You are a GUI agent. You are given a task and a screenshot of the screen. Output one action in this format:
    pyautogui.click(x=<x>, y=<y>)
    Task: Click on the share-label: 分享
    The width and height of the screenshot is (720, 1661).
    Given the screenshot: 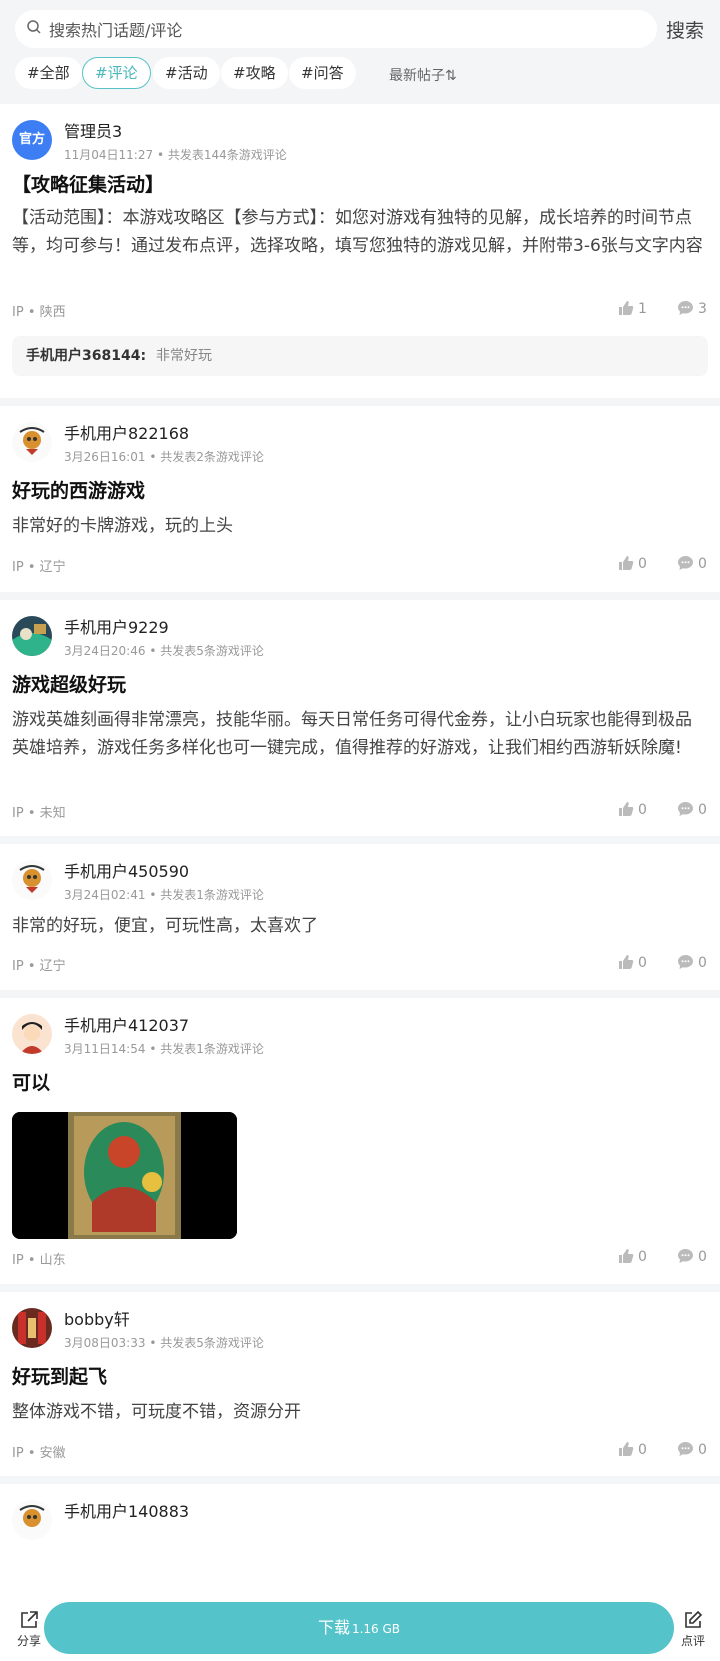 What is the action you would take?
    pyautogui.click(x=28, y=1641)
    